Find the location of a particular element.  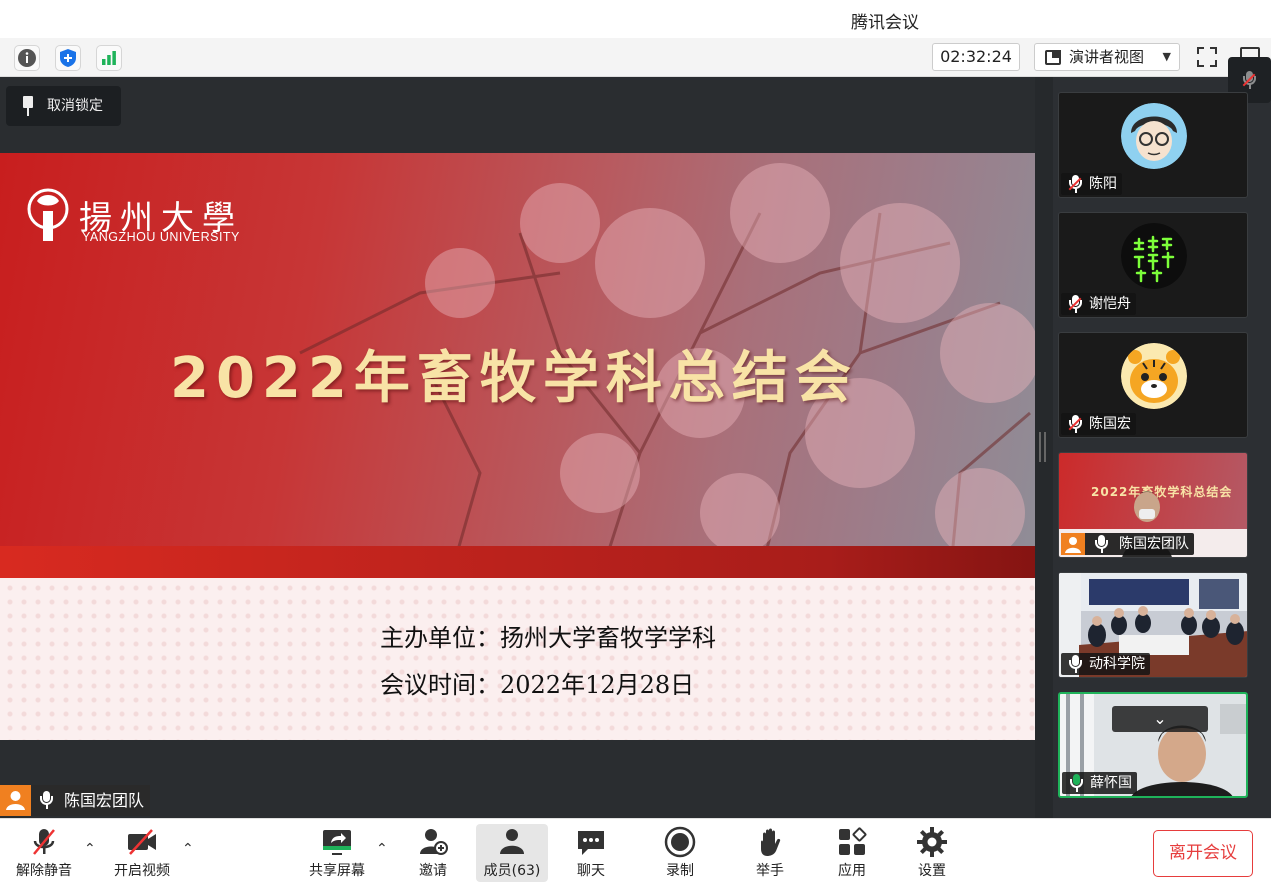

slide-info-area: 主办单位：扬州大学畜牧学学科 会议时间：2022年12月28日 is located at coordinates (517, 659).